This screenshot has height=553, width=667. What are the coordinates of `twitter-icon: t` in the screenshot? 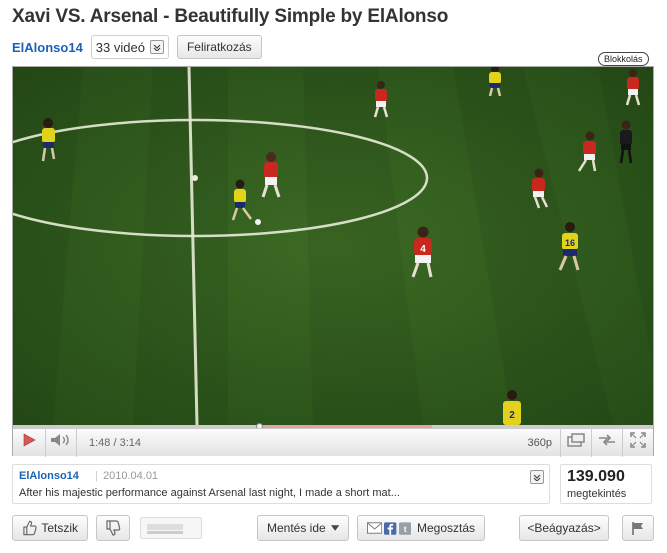 It's located at (404, 528).